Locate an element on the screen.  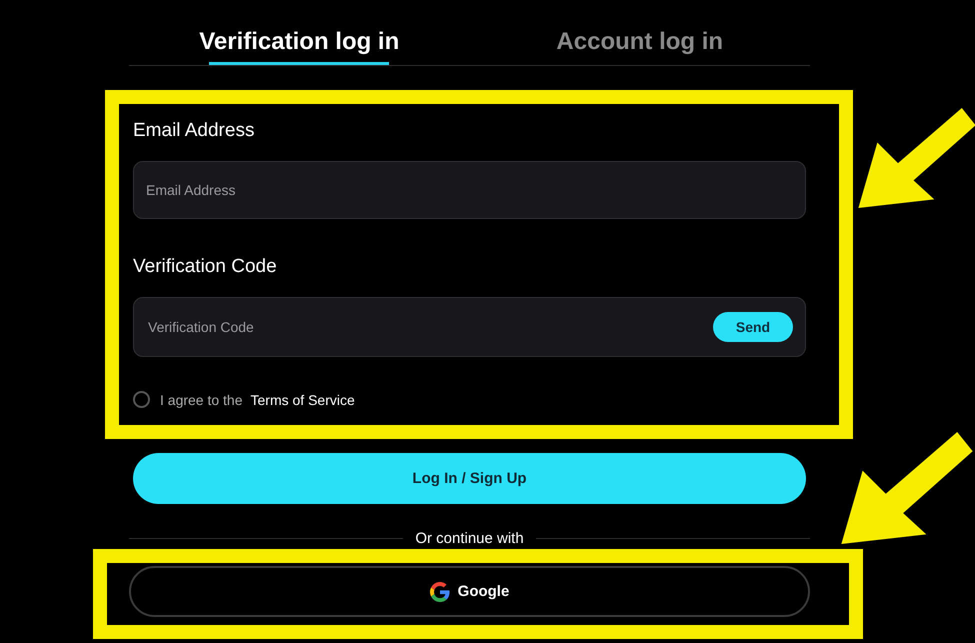
divider-text: Or continue with is located at coordinates (469, 538).